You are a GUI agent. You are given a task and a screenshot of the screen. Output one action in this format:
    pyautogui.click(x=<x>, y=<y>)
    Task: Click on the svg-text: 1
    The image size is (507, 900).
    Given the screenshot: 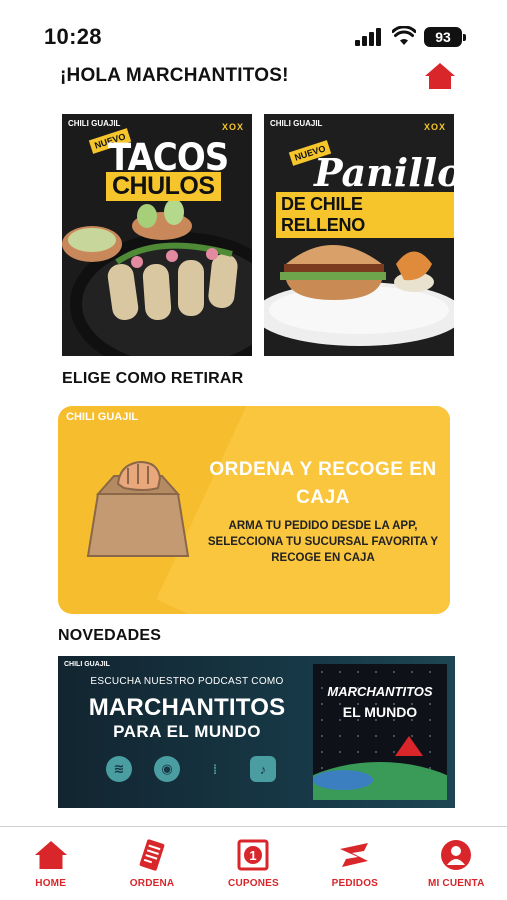 What is the action you would take?
    pyautogui.click(x=253, y=855)
    